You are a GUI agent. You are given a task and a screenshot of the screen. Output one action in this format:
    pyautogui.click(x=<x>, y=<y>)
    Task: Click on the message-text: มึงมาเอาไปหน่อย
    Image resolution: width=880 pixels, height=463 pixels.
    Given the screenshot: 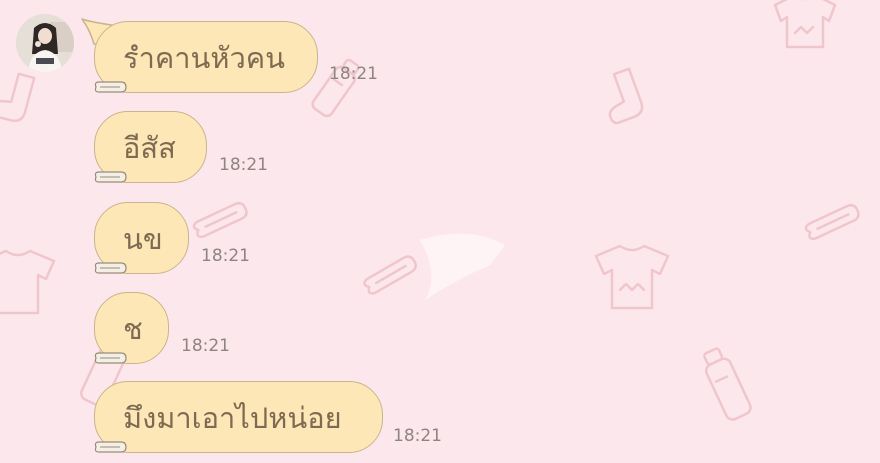 What is the action you would take?
    pyautogui.click(x=232, y=418)
    